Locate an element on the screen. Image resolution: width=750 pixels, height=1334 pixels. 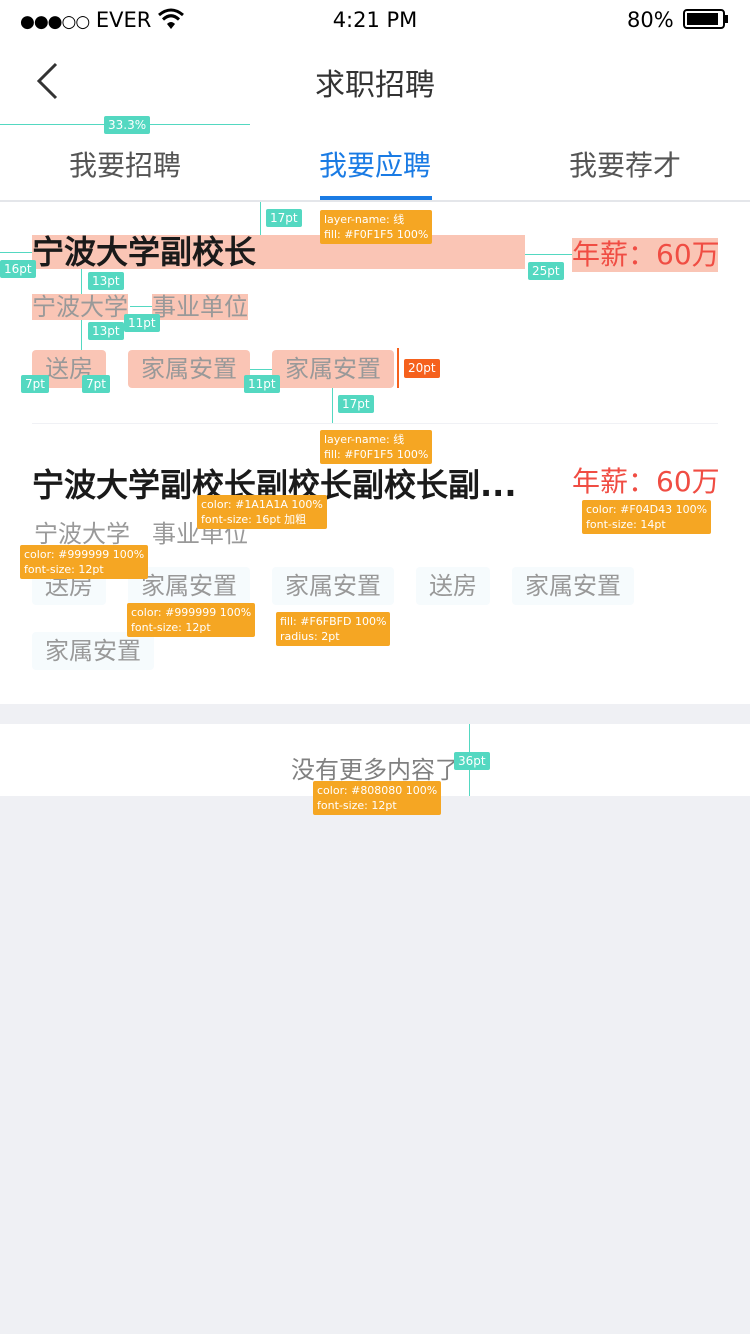
tab-bar: 我要招聘 我要应聘 我要荐才 is located at coordinates (375, 163).